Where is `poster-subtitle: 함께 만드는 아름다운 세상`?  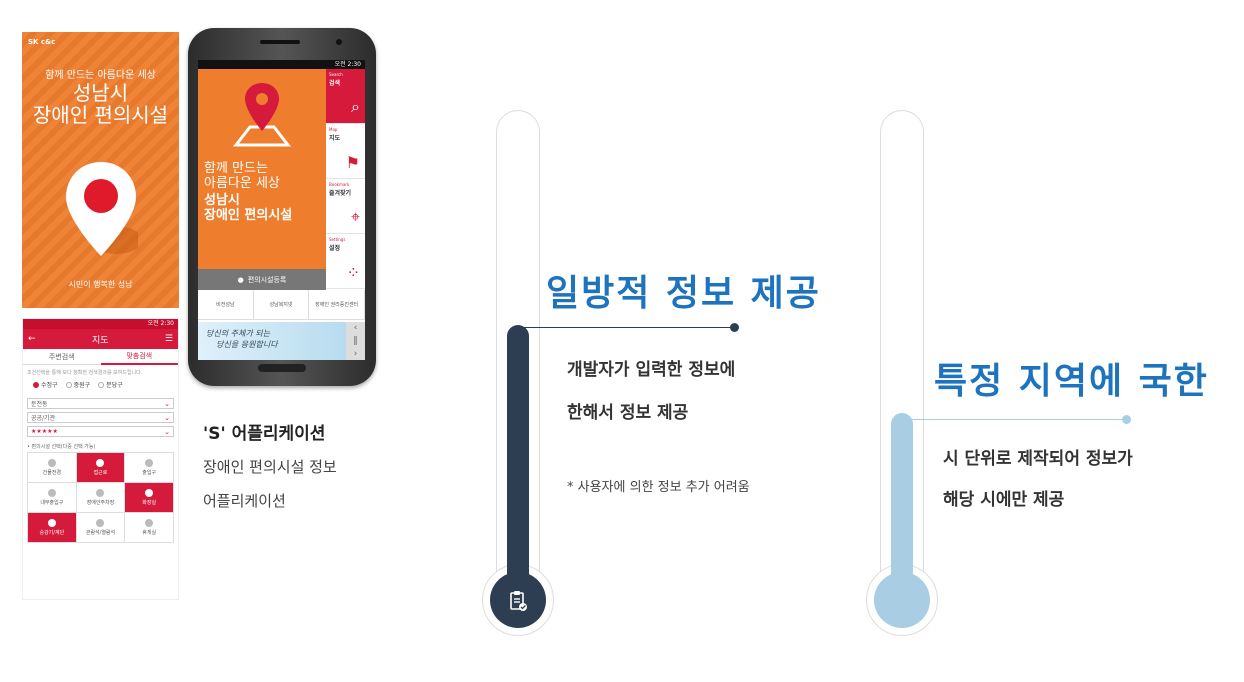 poster-subtitle: 함께 만드는 아름다운 세상 is located at coordinates (100, 75).